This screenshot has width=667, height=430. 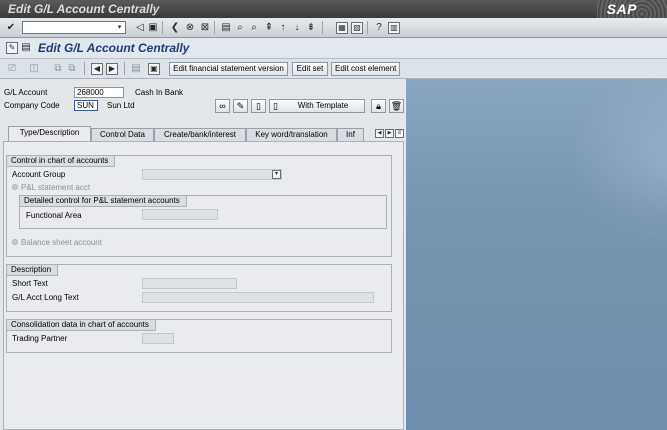 What do you see at coordinates (54, 215) in the screenshot?
I see `functional-area-label: Functional Area` at bounding box center [54, 215].